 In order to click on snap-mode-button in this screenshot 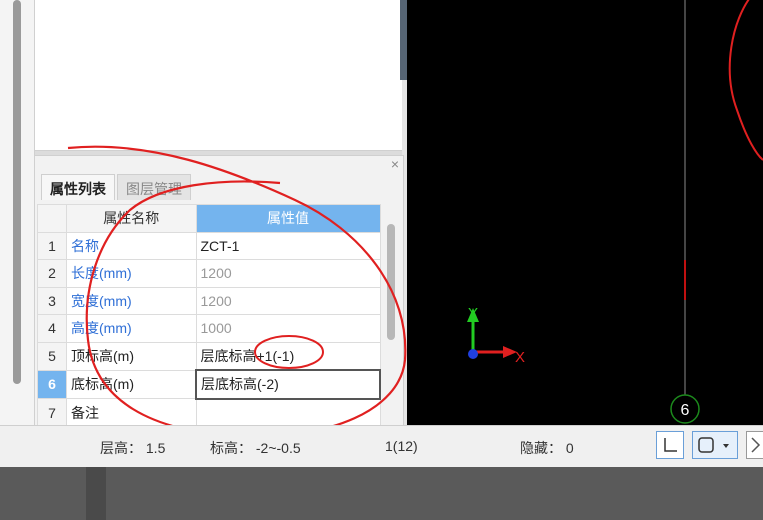, I will do `click(715, 445)`.